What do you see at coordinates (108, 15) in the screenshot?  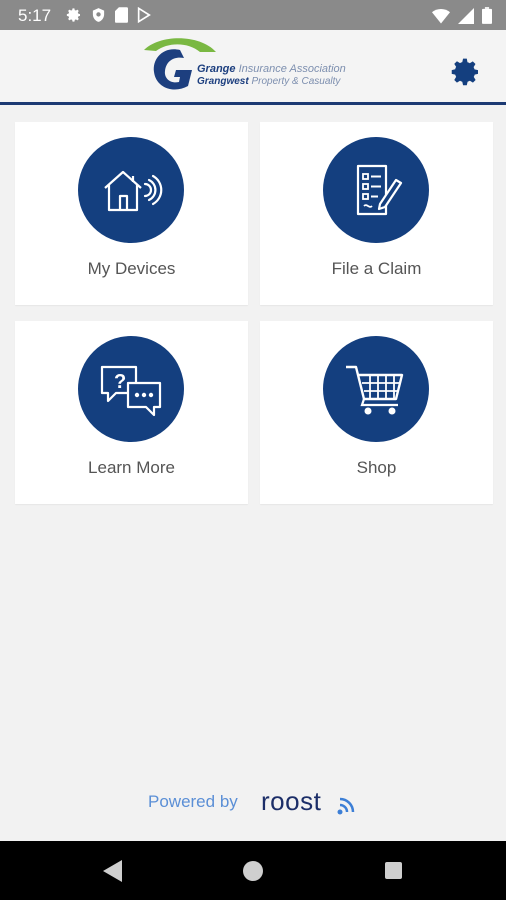 I see `status-icons-left` at bounding box center [108, 15].